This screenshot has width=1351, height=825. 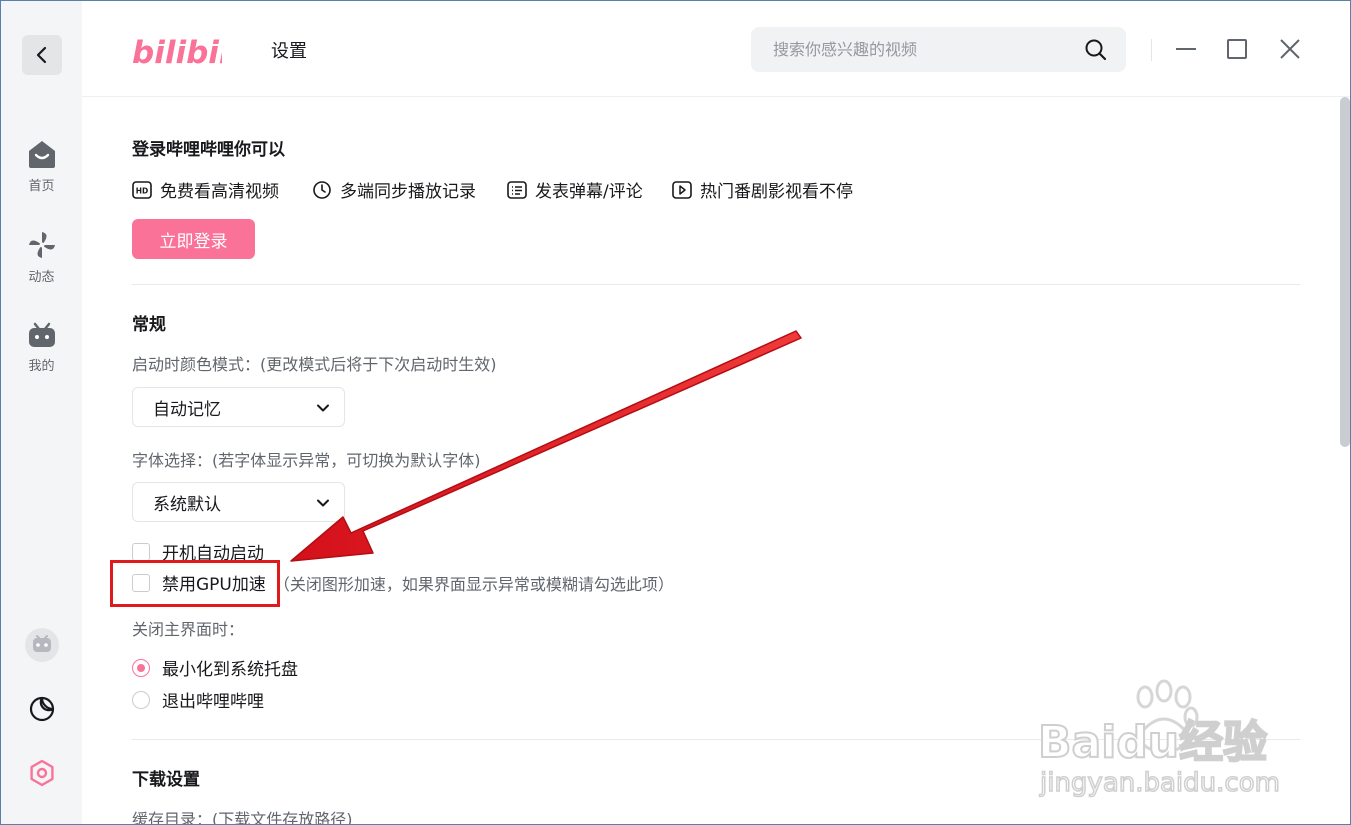 What do you see at coordinates (1159, 783) in the screenshot?
I see `watermark-url: jingyan.baidu.com` at bounding box center [1159, 783].